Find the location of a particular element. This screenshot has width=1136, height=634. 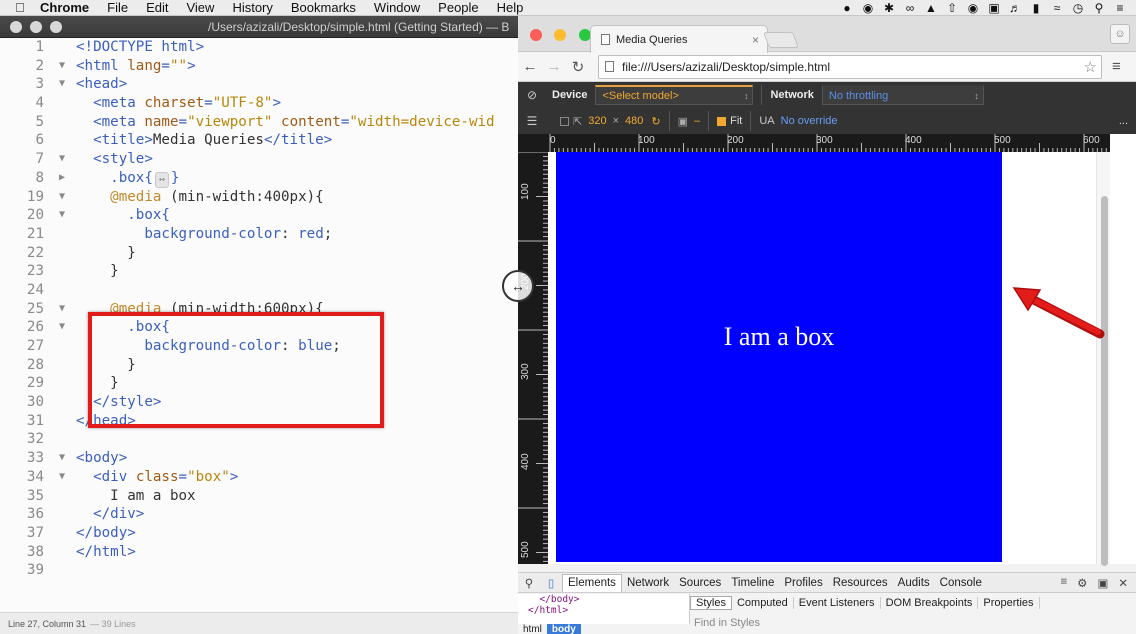

code-line: 4 <meta charset="UTF-8"> is located at coordinates (259, 103).